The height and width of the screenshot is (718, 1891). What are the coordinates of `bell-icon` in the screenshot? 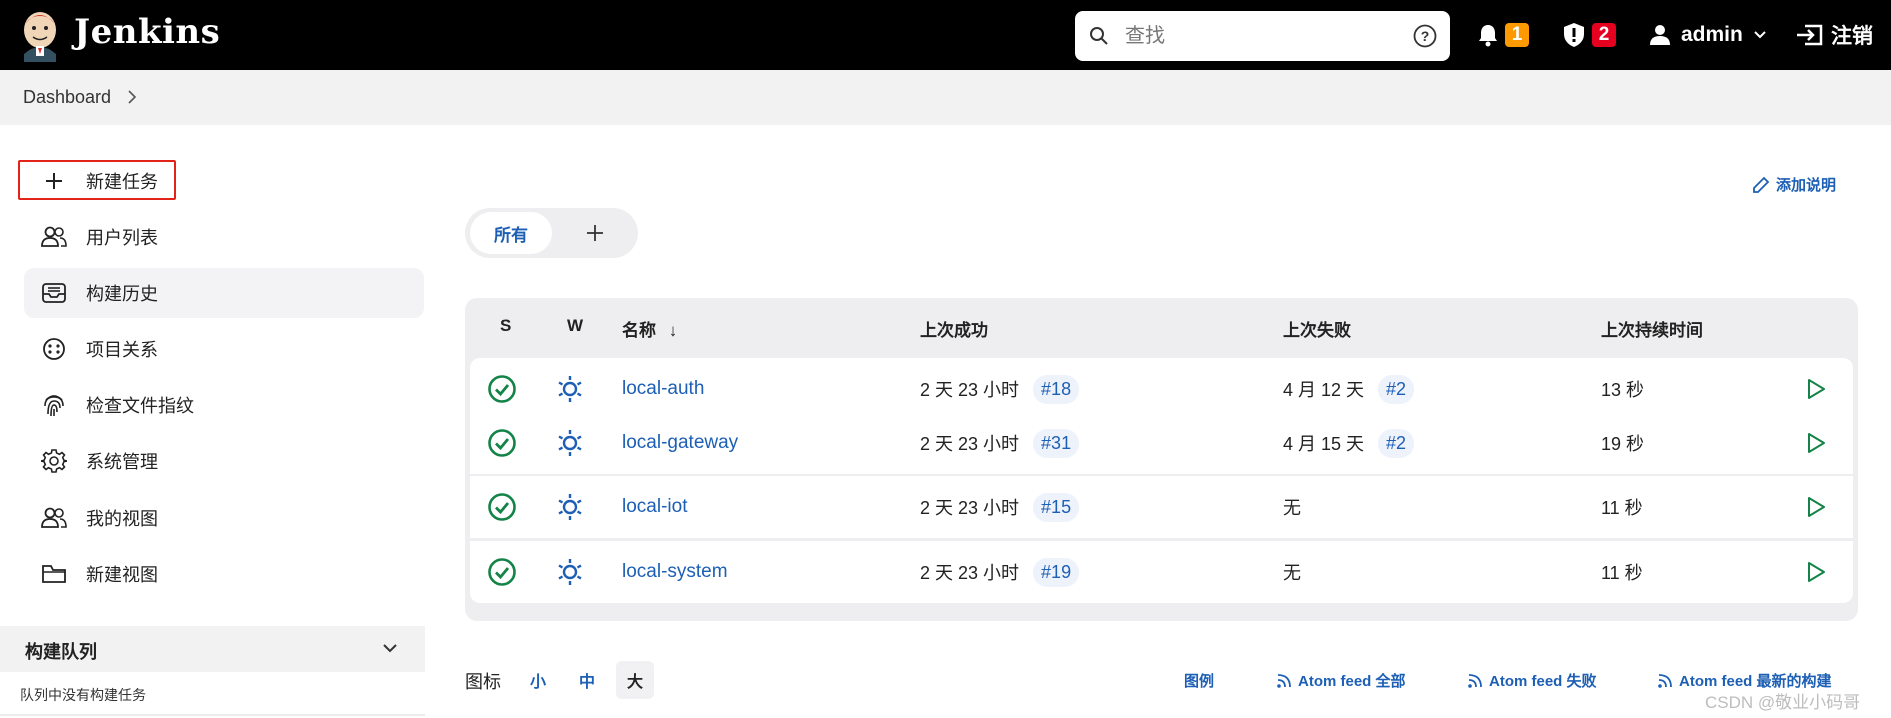 It's located at (1488, 36).